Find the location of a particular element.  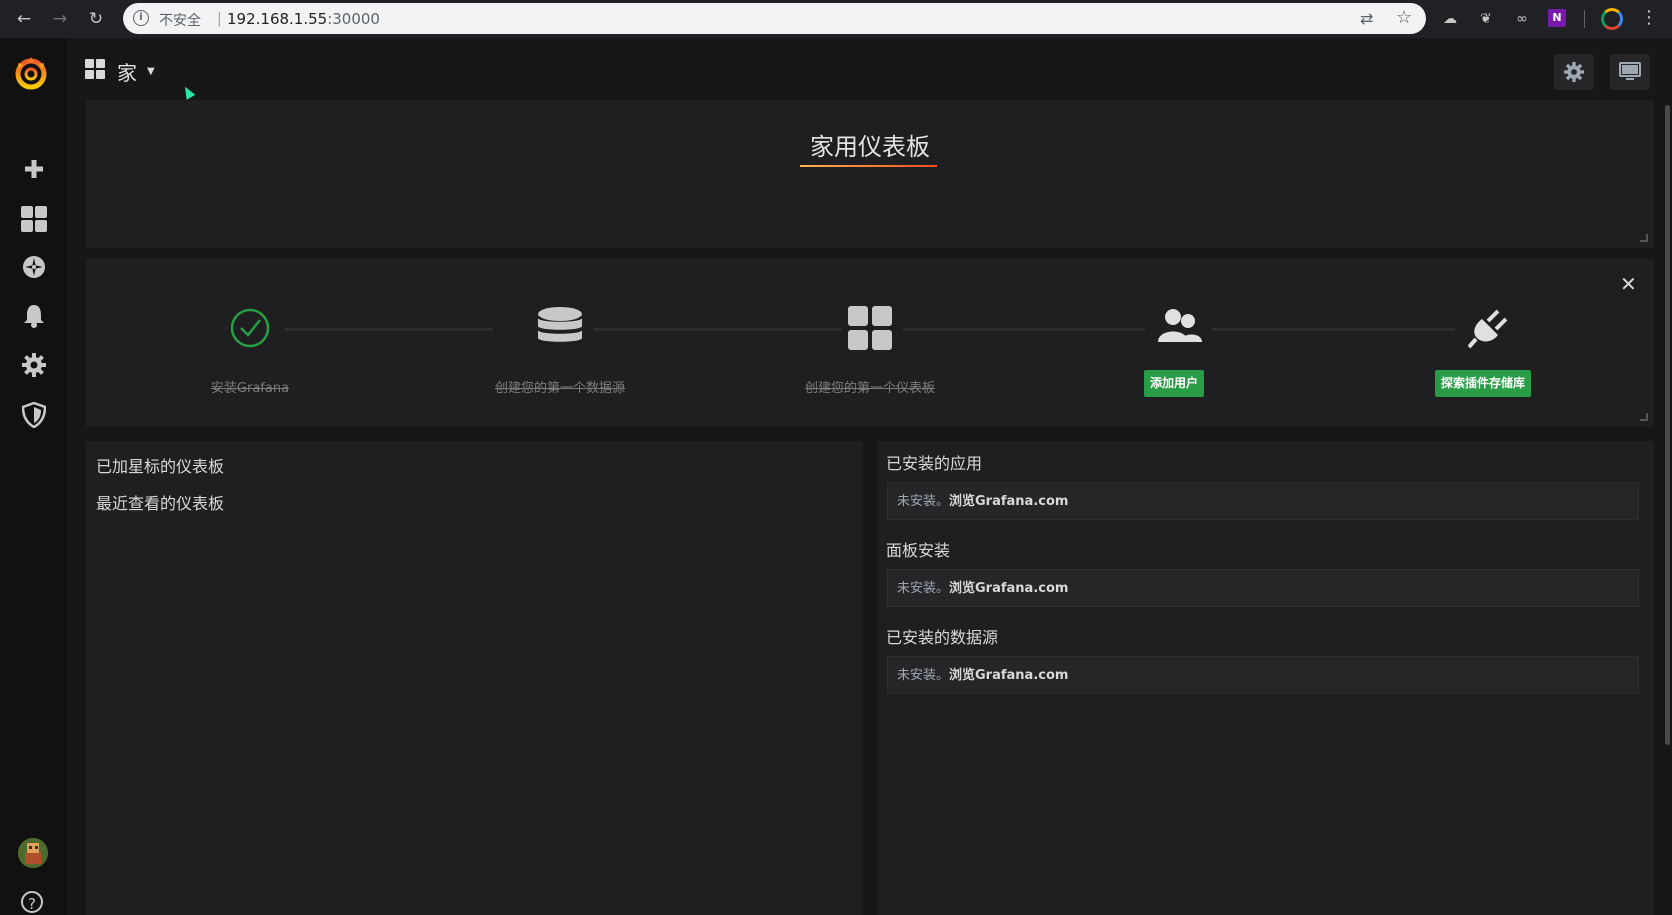

onenote-icon: N is located at coordinates (1557, 18).